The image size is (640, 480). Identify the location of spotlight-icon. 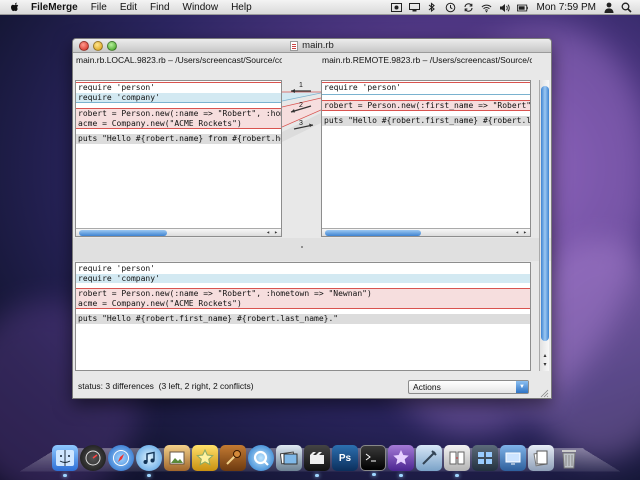
(626, 7).